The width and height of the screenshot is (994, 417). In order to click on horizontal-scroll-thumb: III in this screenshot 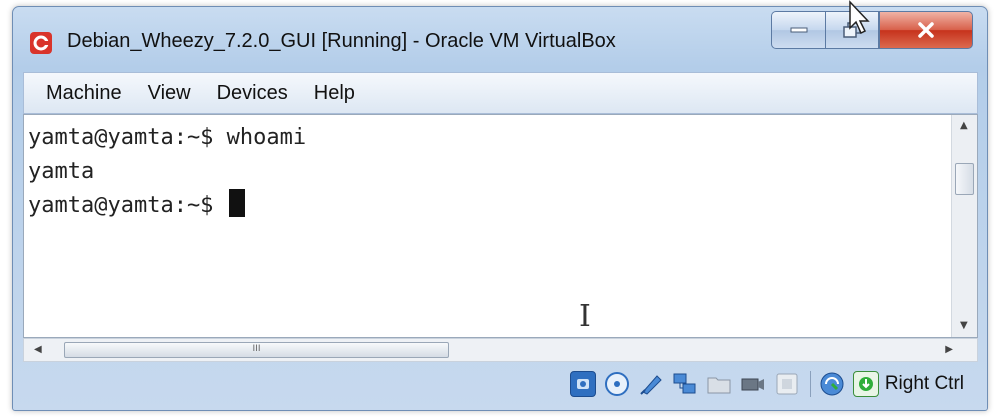, I will do `click(256, 350)`.